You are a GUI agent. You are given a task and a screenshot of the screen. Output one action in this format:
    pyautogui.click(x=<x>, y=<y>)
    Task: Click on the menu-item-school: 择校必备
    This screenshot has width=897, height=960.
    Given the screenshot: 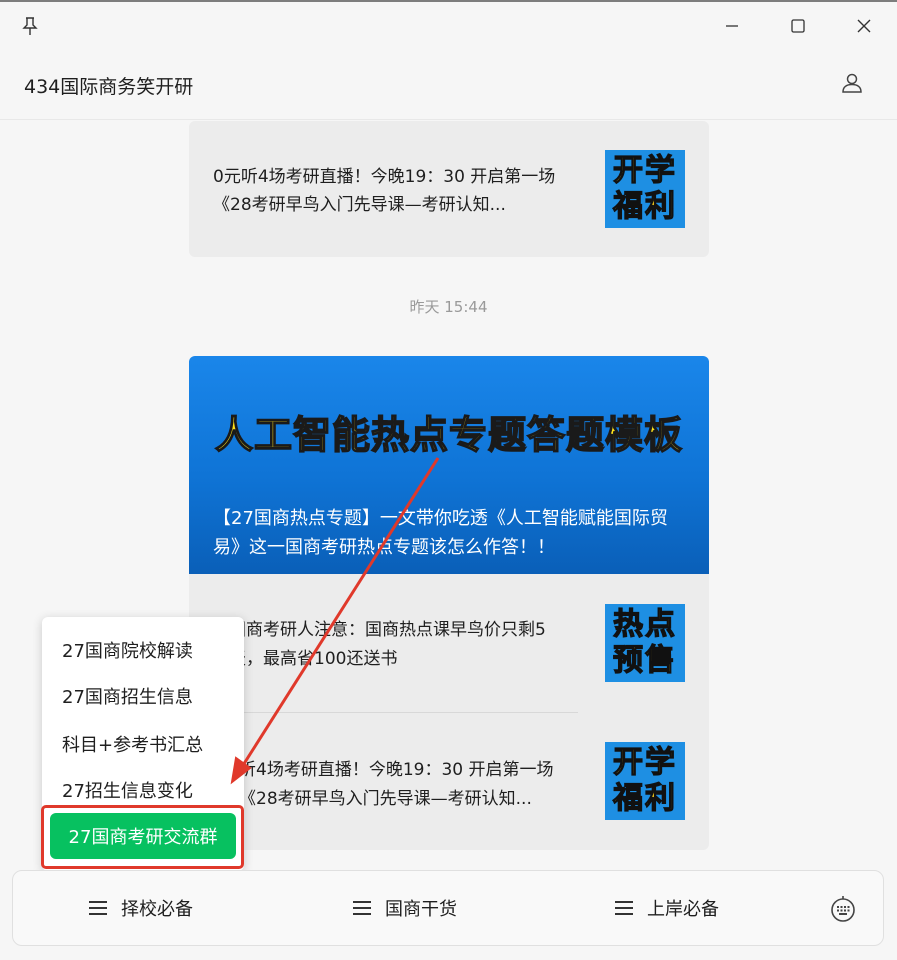 What is the action you would take?
    pyautogui.click(x=141, y=908)
    